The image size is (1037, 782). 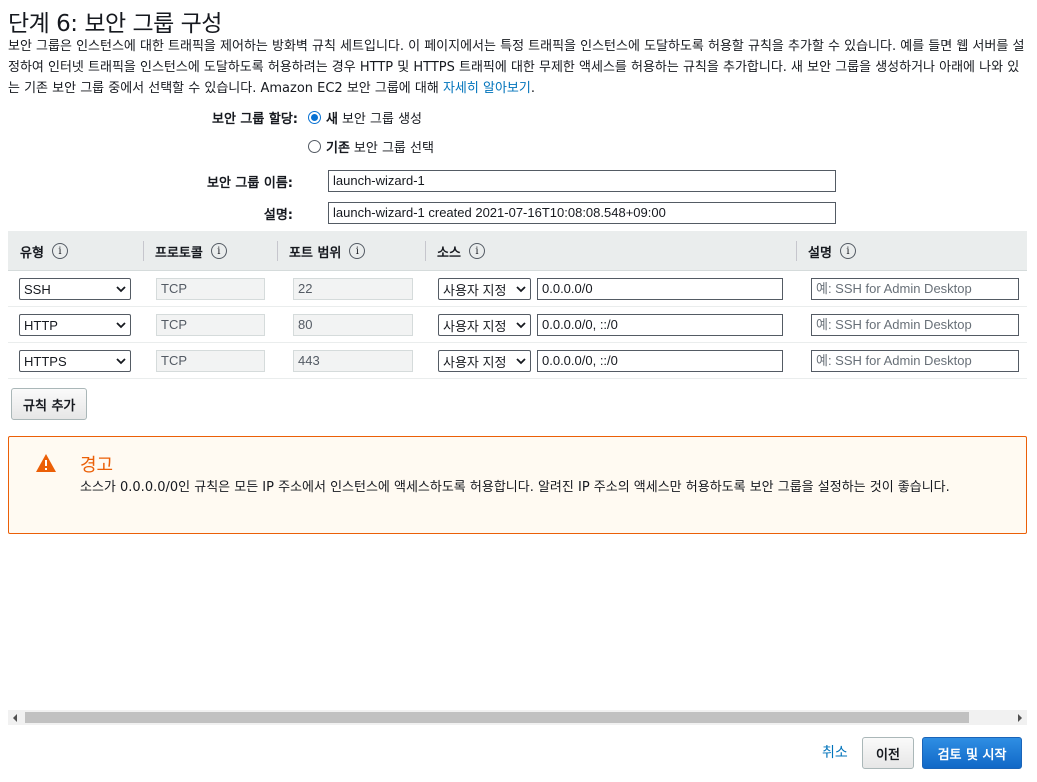 What do you see at coordinates (37, 289) in the screenshot?
I see `type-value: SSH` at bounding box center [37, 289].